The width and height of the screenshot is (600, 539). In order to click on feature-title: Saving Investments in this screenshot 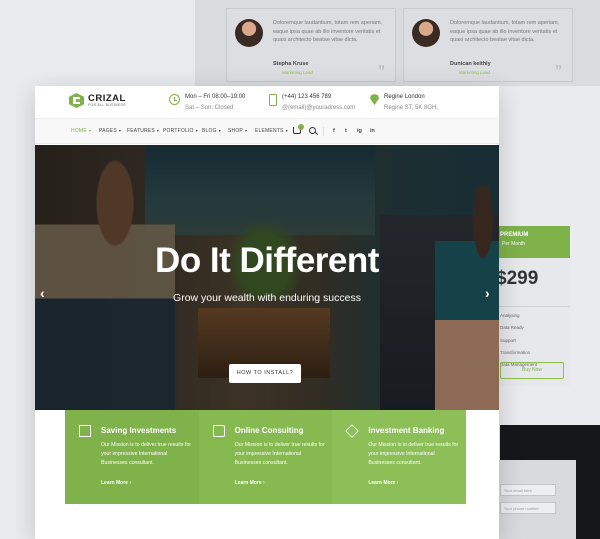, I will do `click(139, 430)`.